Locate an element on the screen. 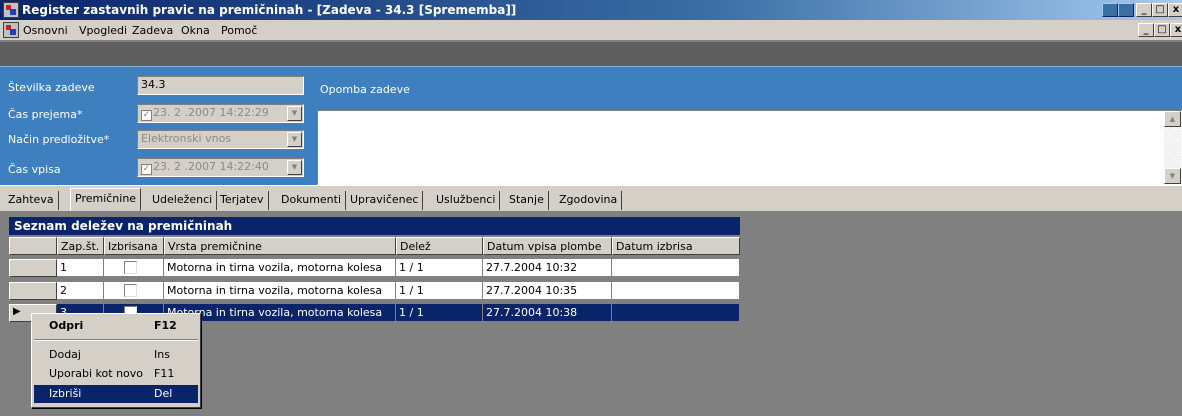  context-item-delete: Izbriši Del is located at coordinates (116, 394).